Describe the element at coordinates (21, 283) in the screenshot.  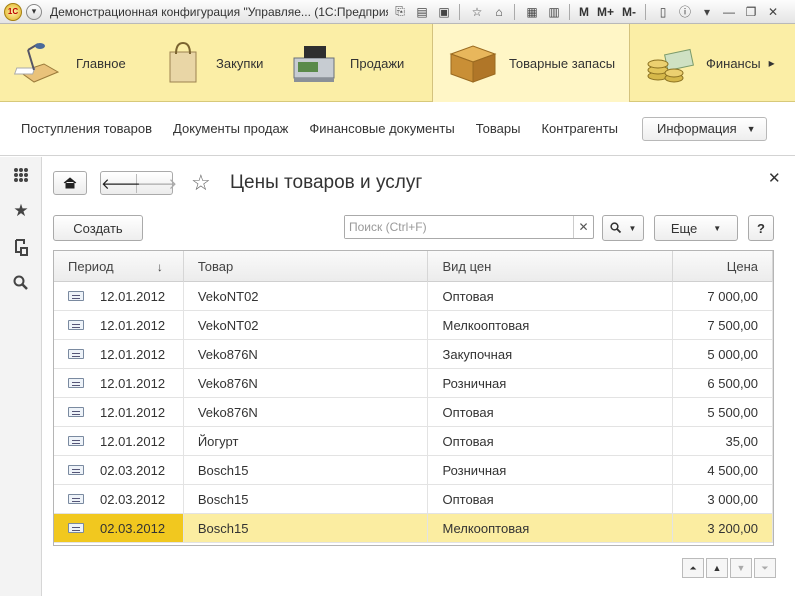
I see `search-icon` at that location.